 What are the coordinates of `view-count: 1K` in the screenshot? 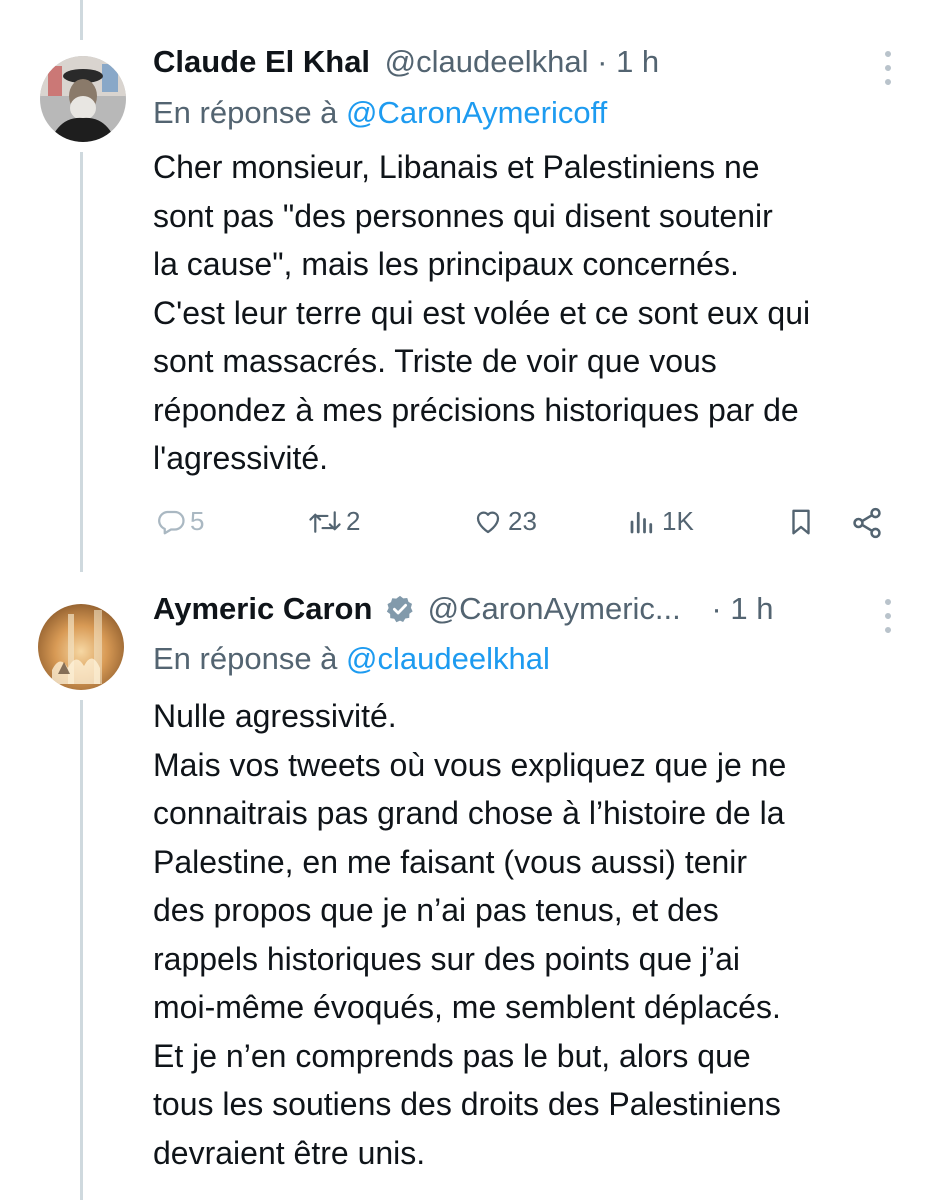 It's located at (678, 521).